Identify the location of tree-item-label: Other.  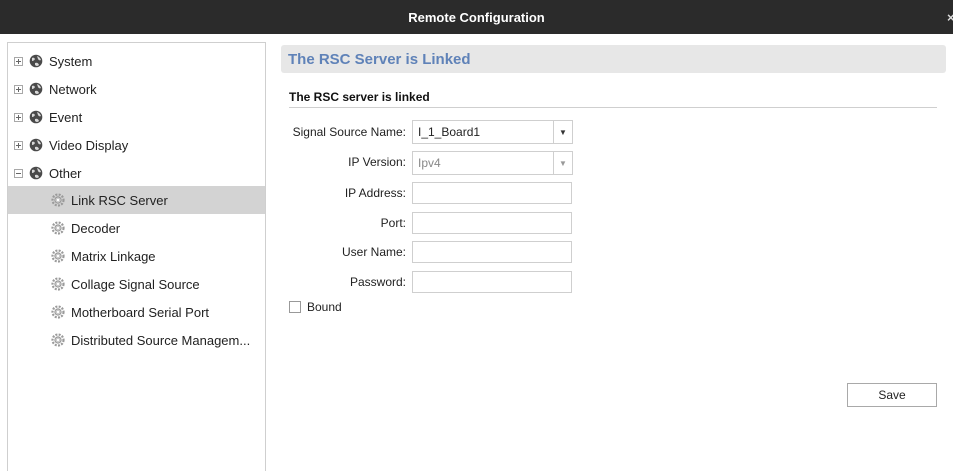
(65, 173).